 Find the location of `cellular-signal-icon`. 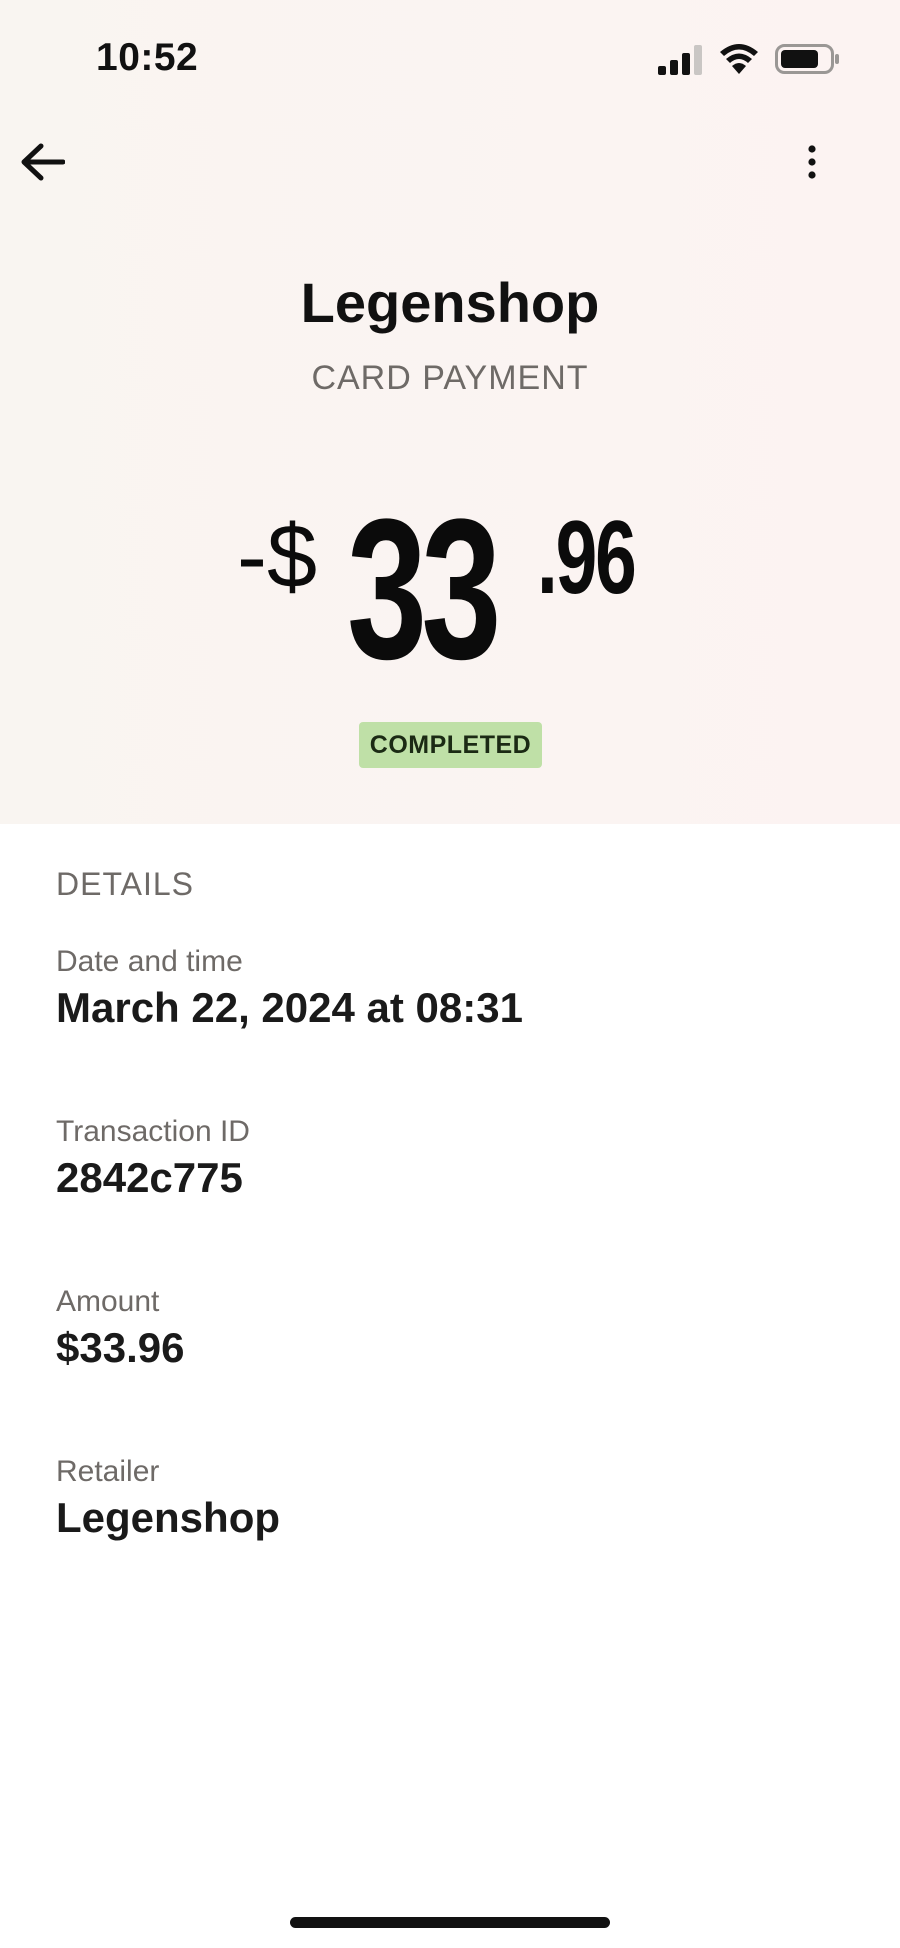

cellular-signal-icon is located at coordinates (680, 60).